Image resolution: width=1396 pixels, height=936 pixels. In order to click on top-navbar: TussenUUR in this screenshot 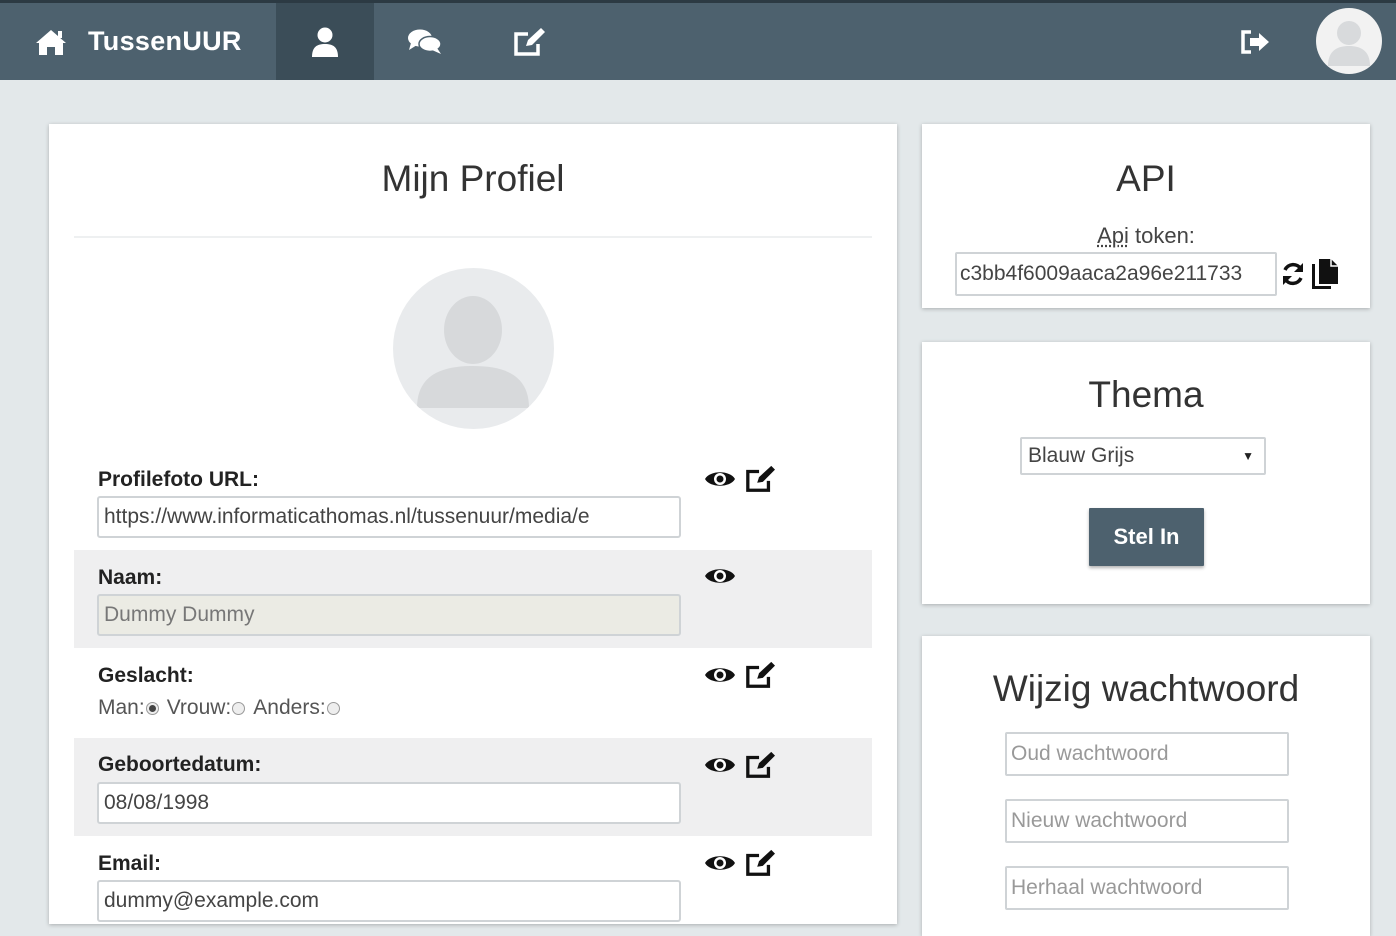, I will do `click(698, 40)`.